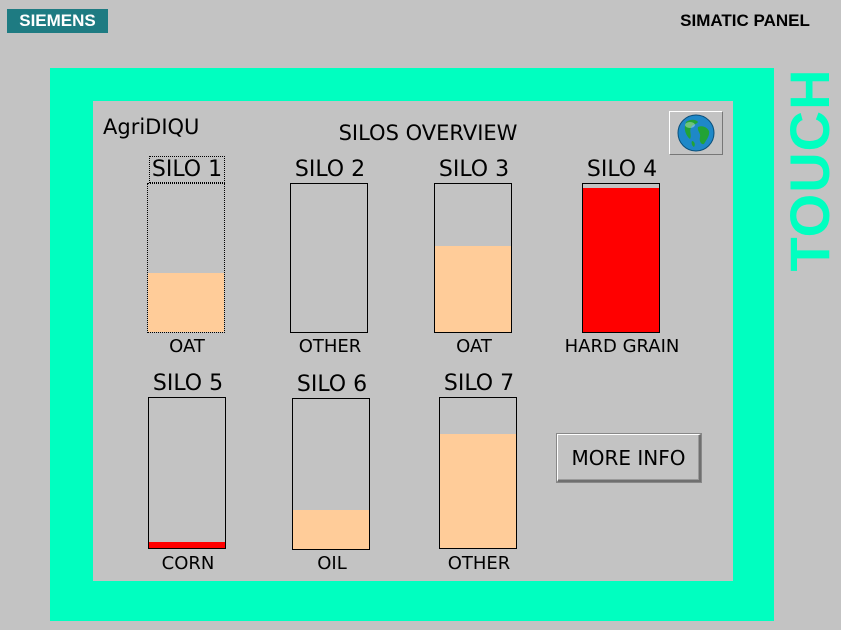 The image size is (841, 630). Describe the element at coordinates (479, 383) in the screenshot. I see `silo-name: SILO 7` at that location.